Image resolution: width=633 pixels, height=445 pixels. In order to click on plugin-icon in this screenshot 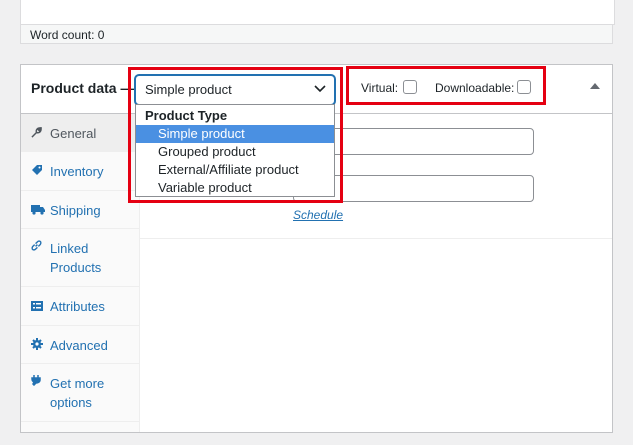, I will do `click(38, 381)`.